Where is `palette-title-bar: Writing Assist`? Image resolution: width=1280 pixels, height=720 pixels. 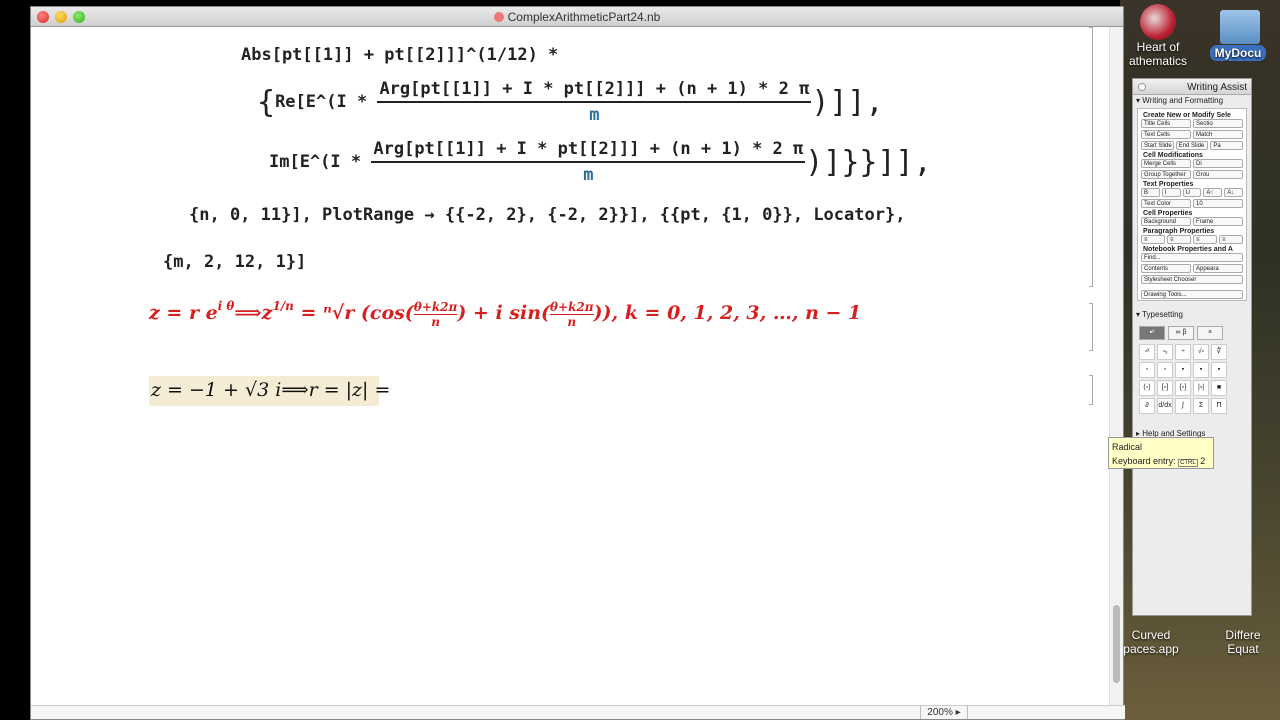
palette-title-bar: Writing Assist is located at coordinates (1192, 87).